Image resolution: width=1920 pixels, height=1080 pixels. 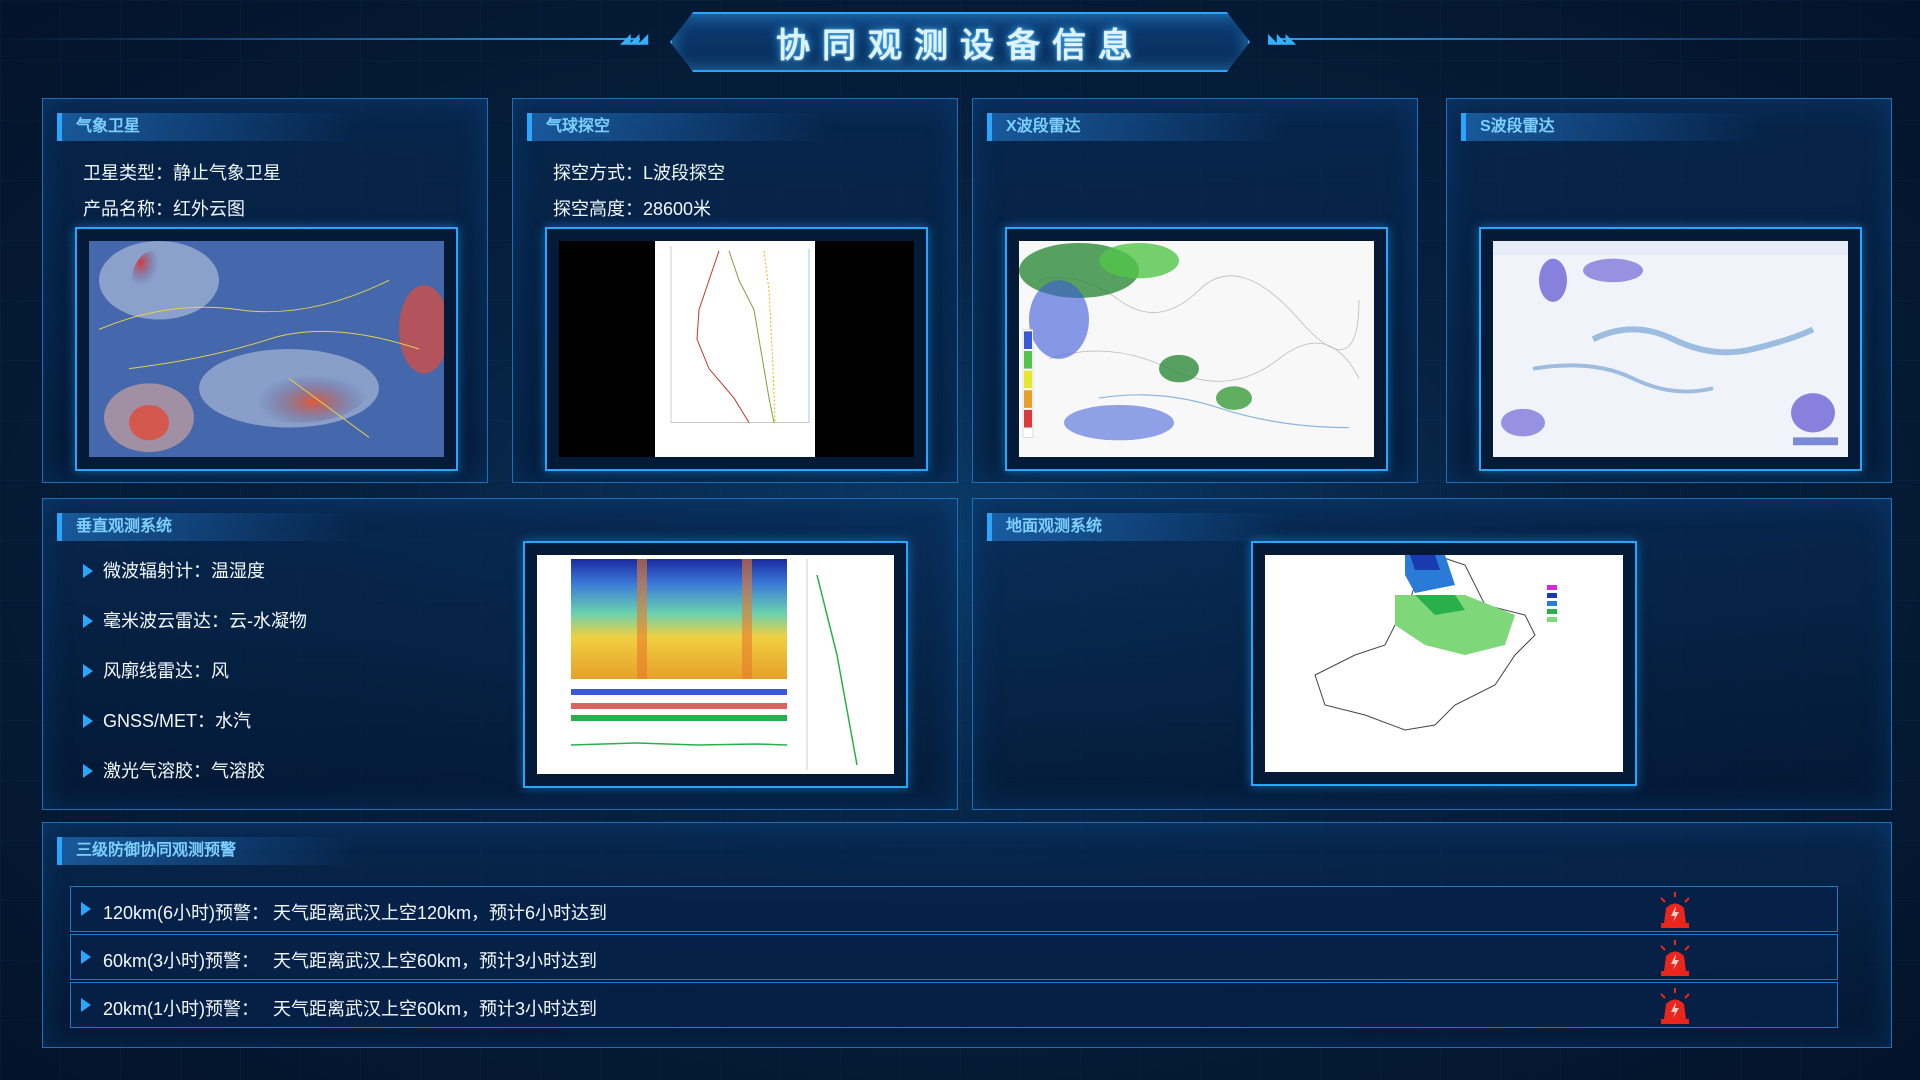 What do you see at coordinates (320, 39) in the screenshot?
I see `header-line-left` at bounding box center [320, 39].